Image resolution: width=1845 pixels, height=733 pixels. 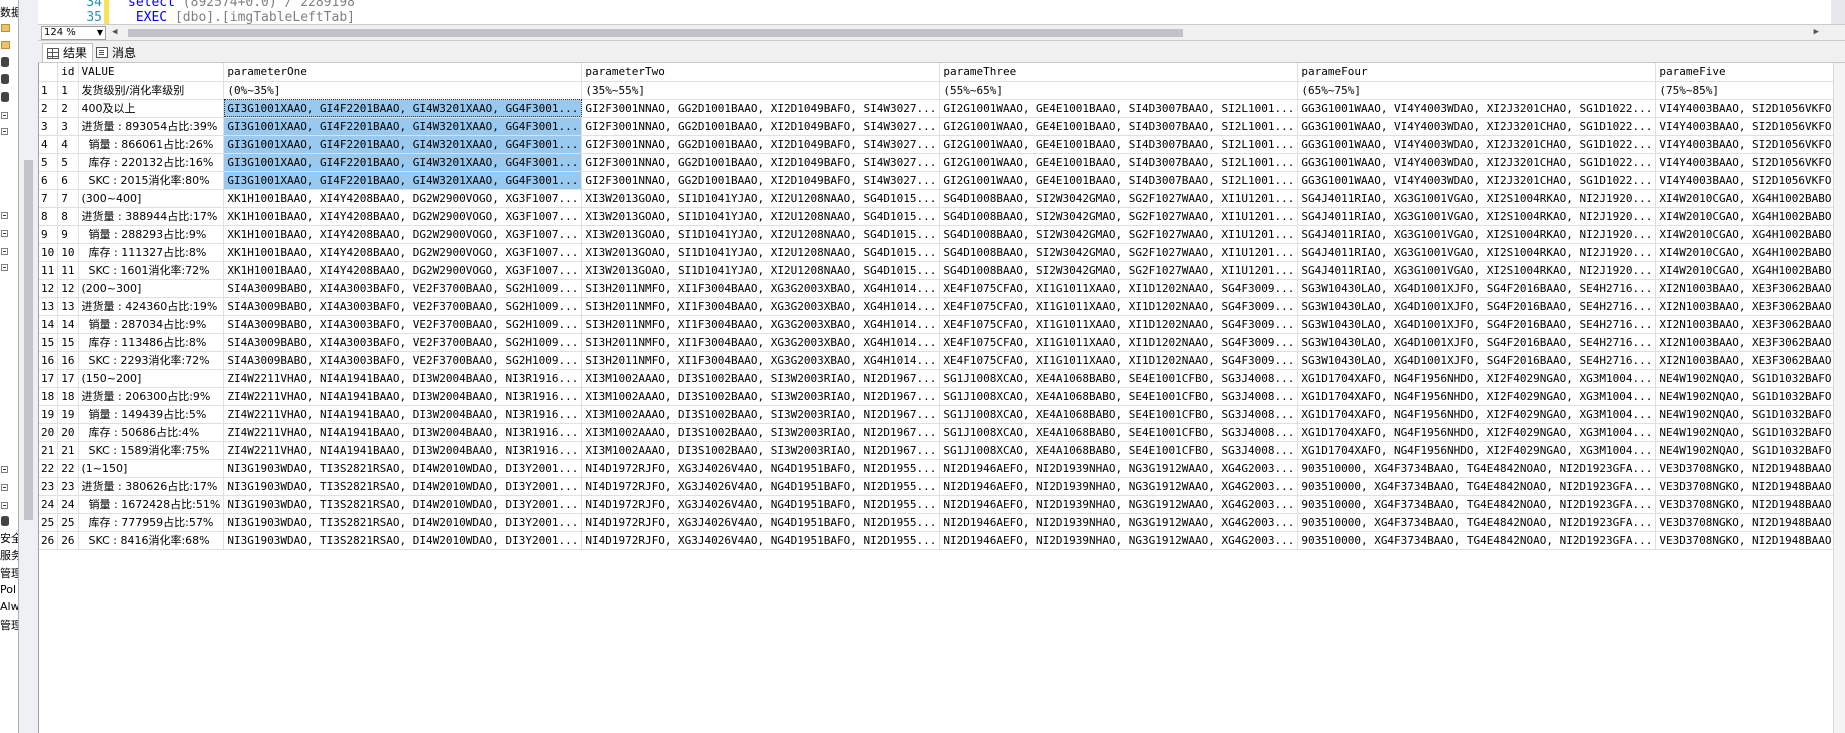 I want to click on scrollbar-thumb, so click(x=28, y=340).